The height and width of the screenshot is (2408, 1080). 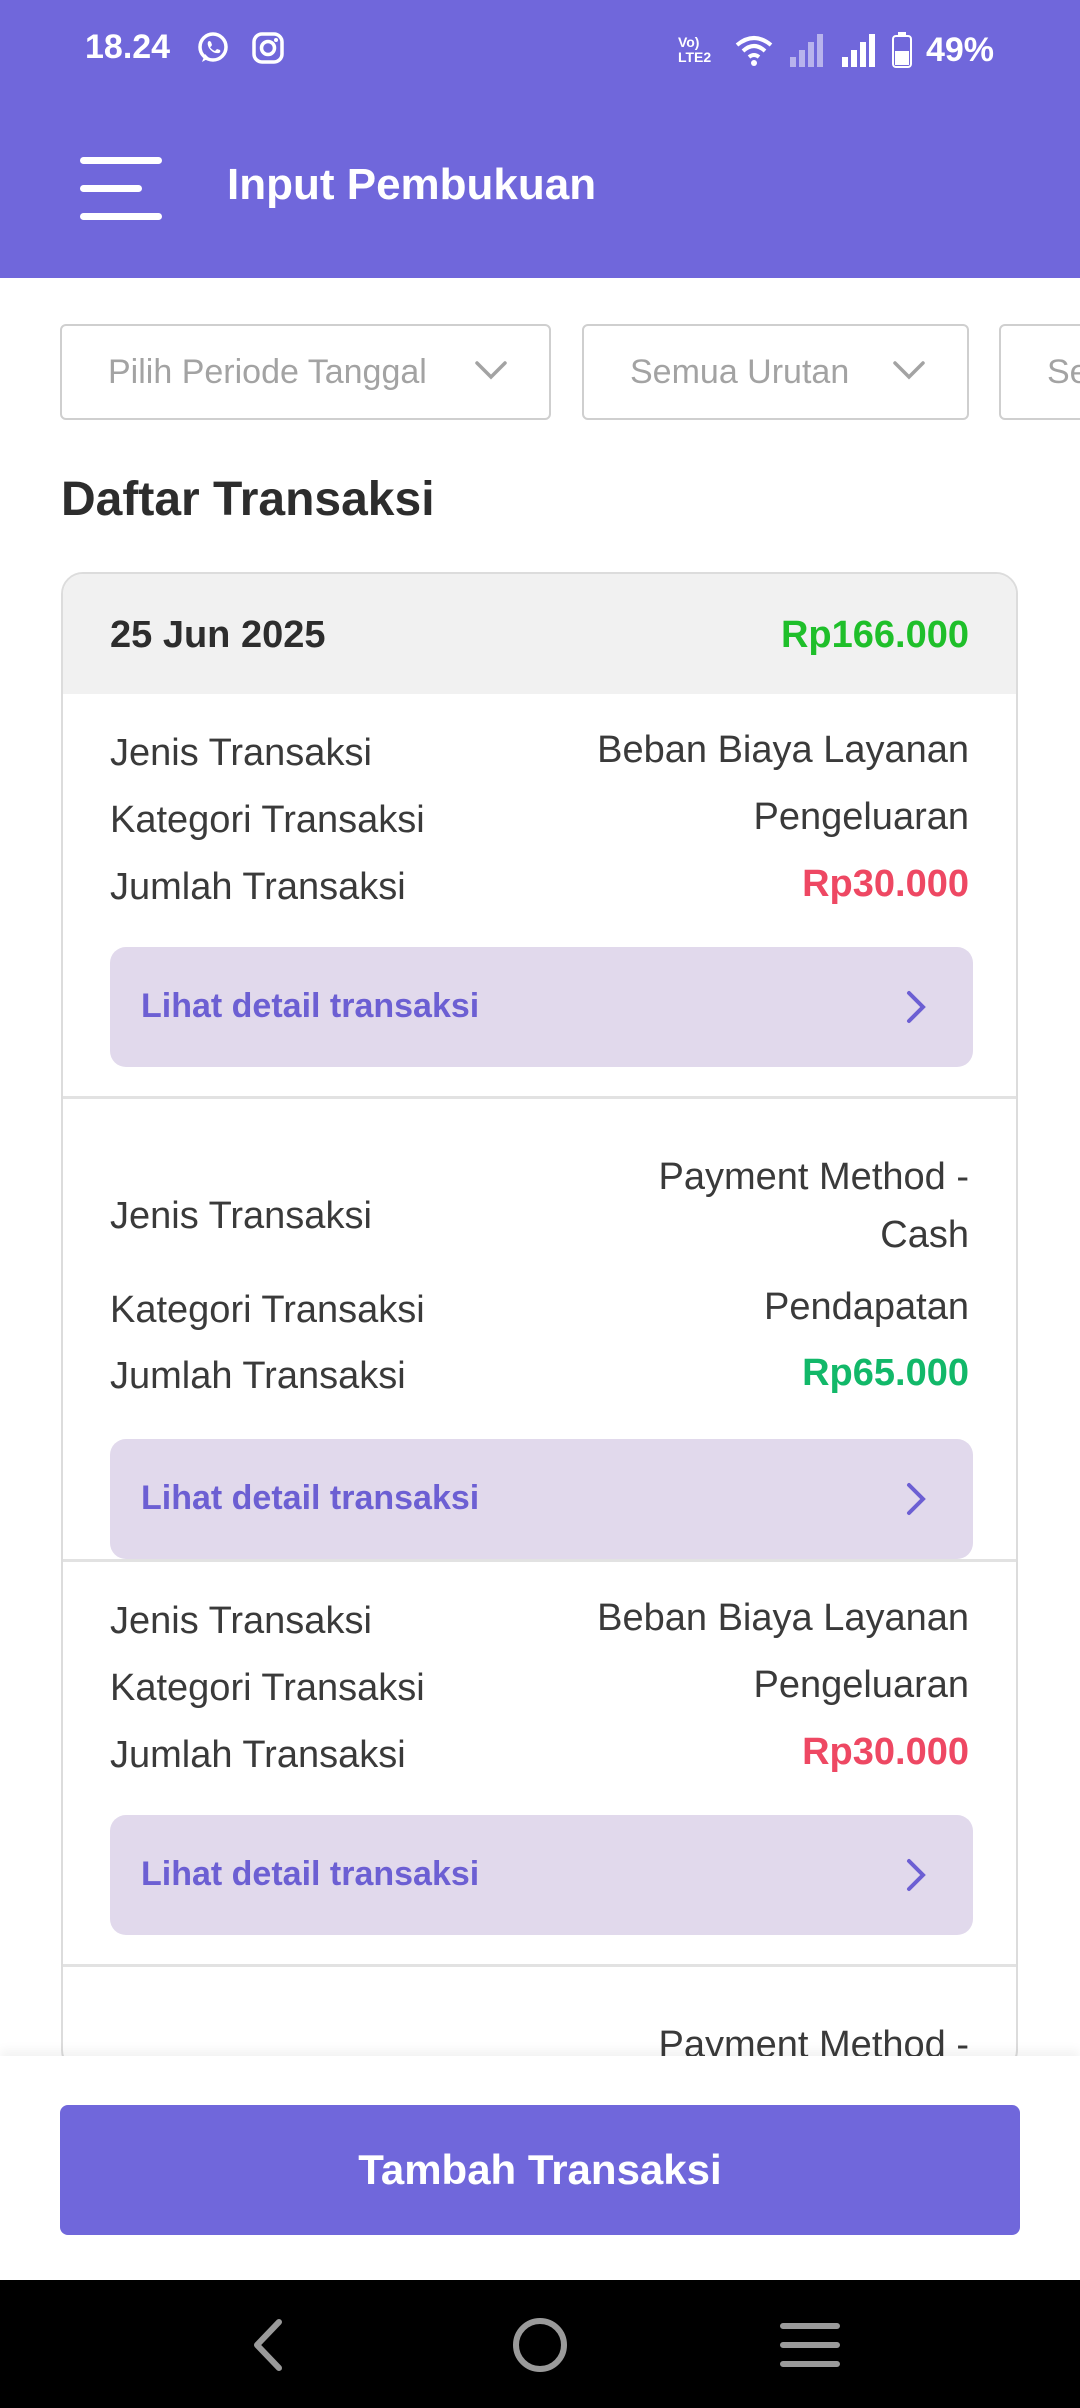 What do you see at coordinates (813, 1177) in the screenshot?
I see `type-value-line1: Payment Method -` at bounding box center [813, 1177].